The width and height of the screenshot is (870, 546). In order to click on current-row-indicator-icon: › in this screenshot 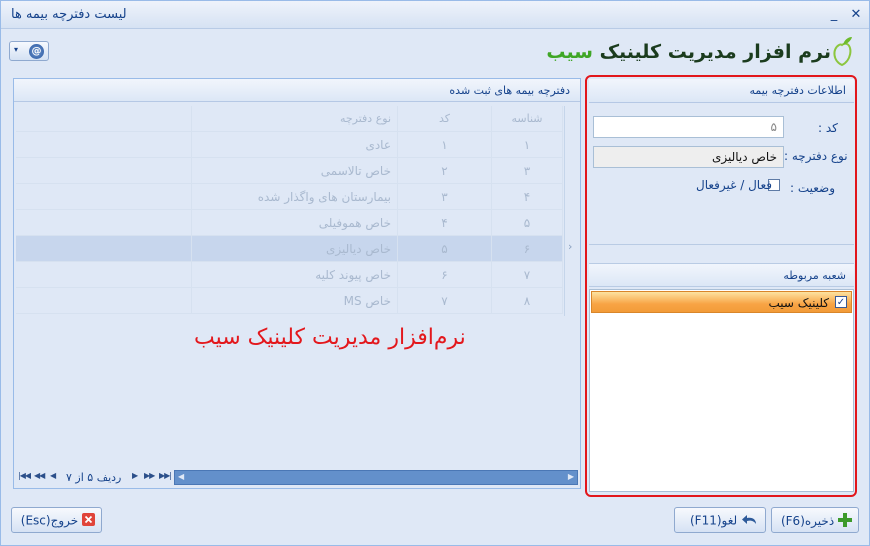, I will do `click(570, 246)`.